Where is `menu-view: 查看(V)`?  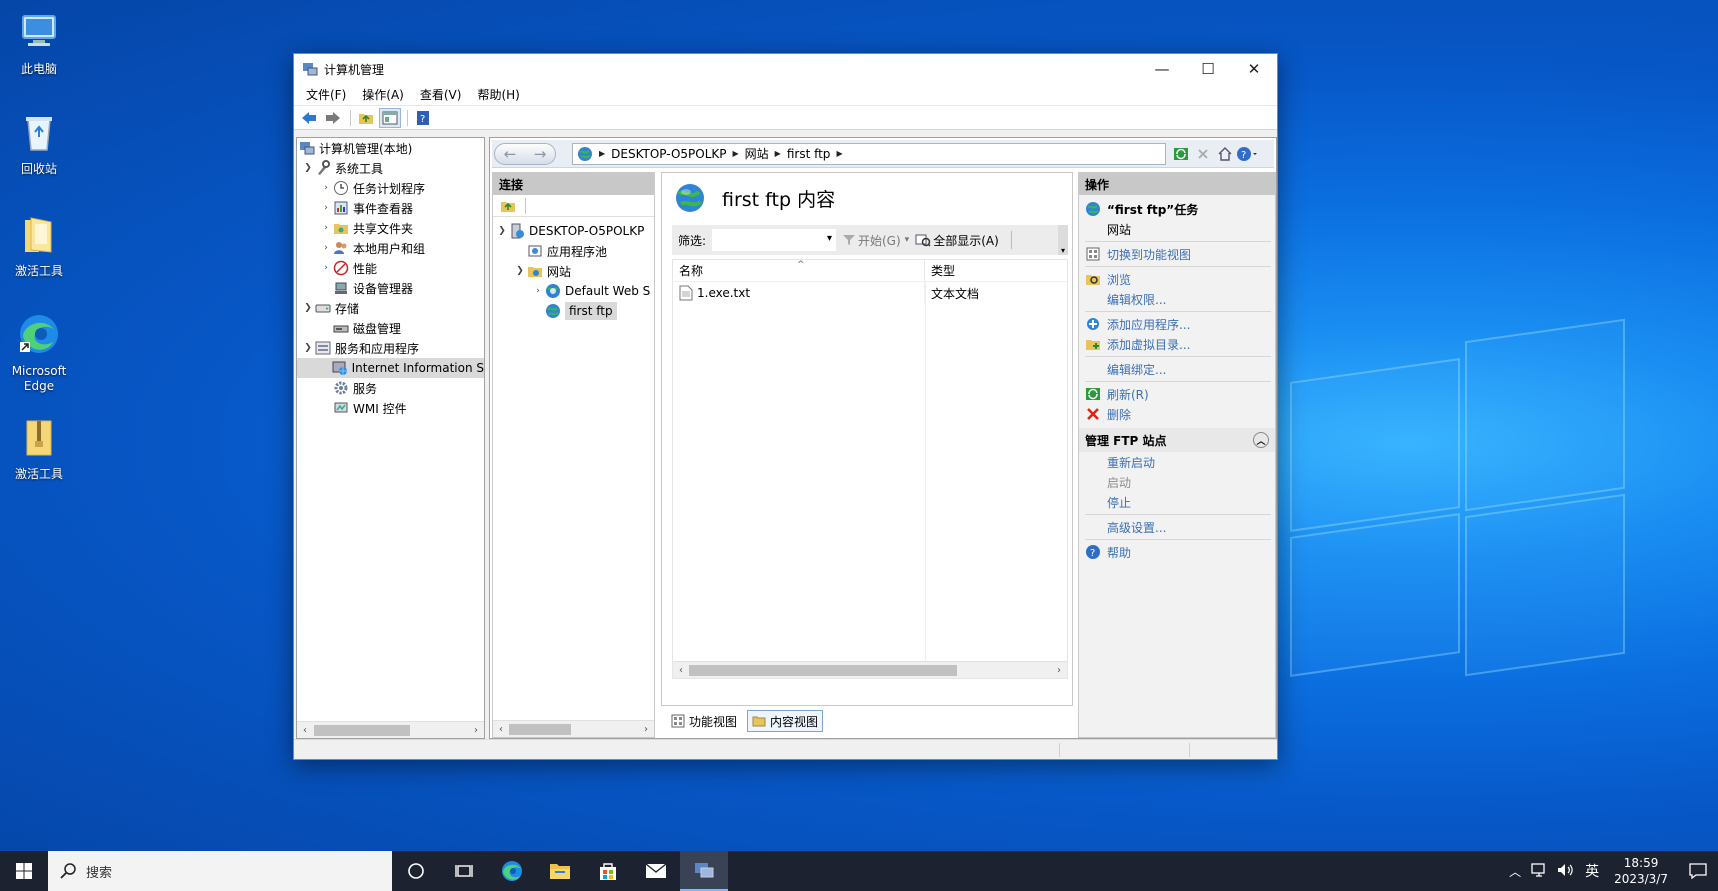
menu-view: 查看(V) is located at coordinates (441, 94).